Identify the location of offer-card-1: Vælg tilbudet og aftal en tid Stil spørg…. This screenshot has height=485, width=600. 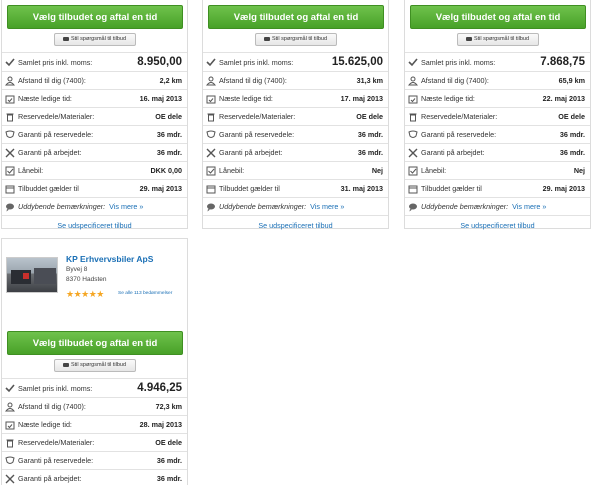
(94, 115).